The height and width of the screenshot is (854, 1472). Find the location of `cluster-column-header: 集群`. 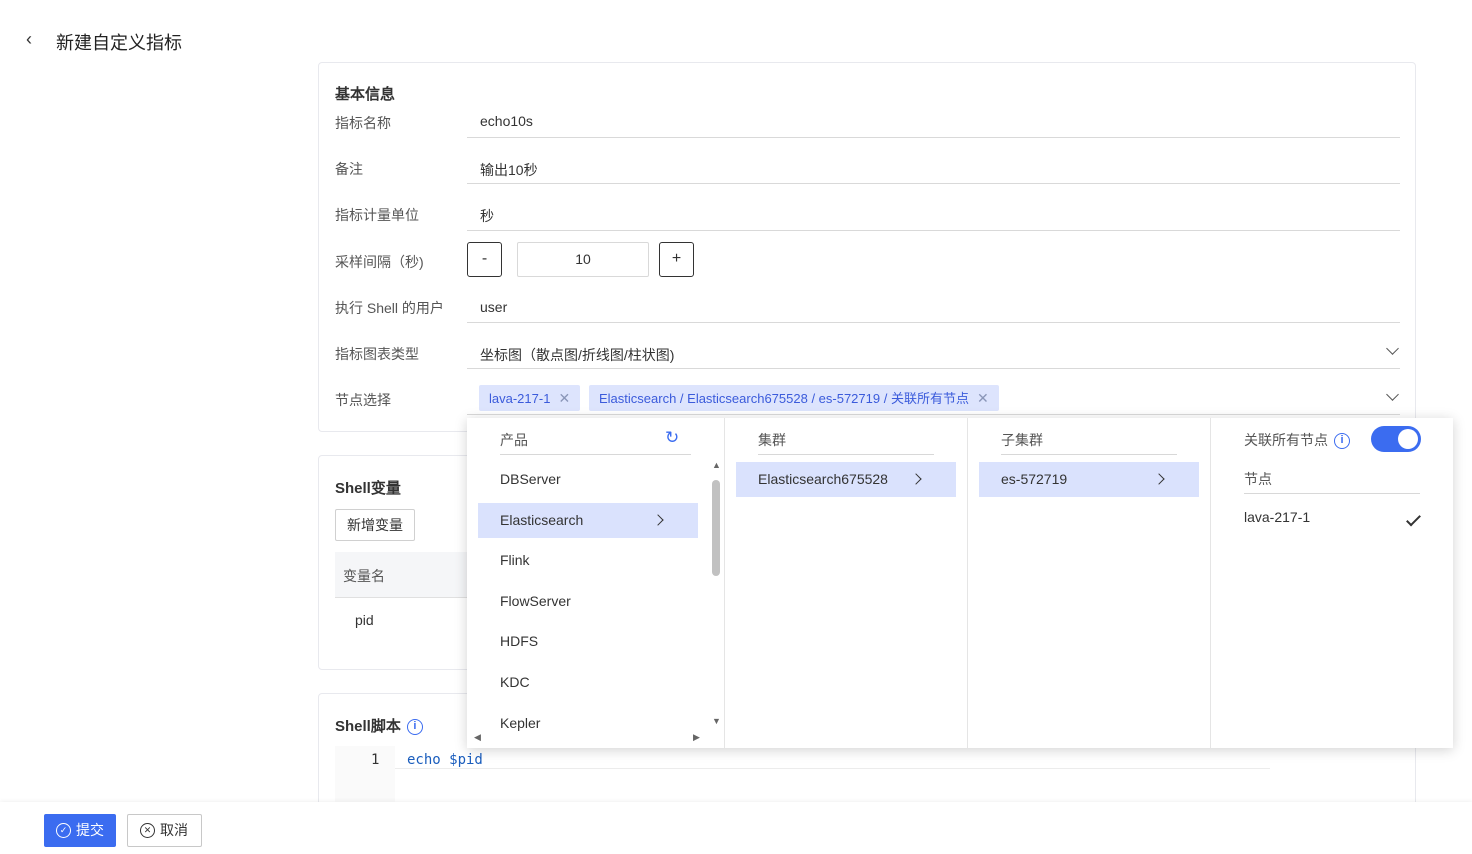

cluster-column-header: 集群 is located at coordinates (772, 440).